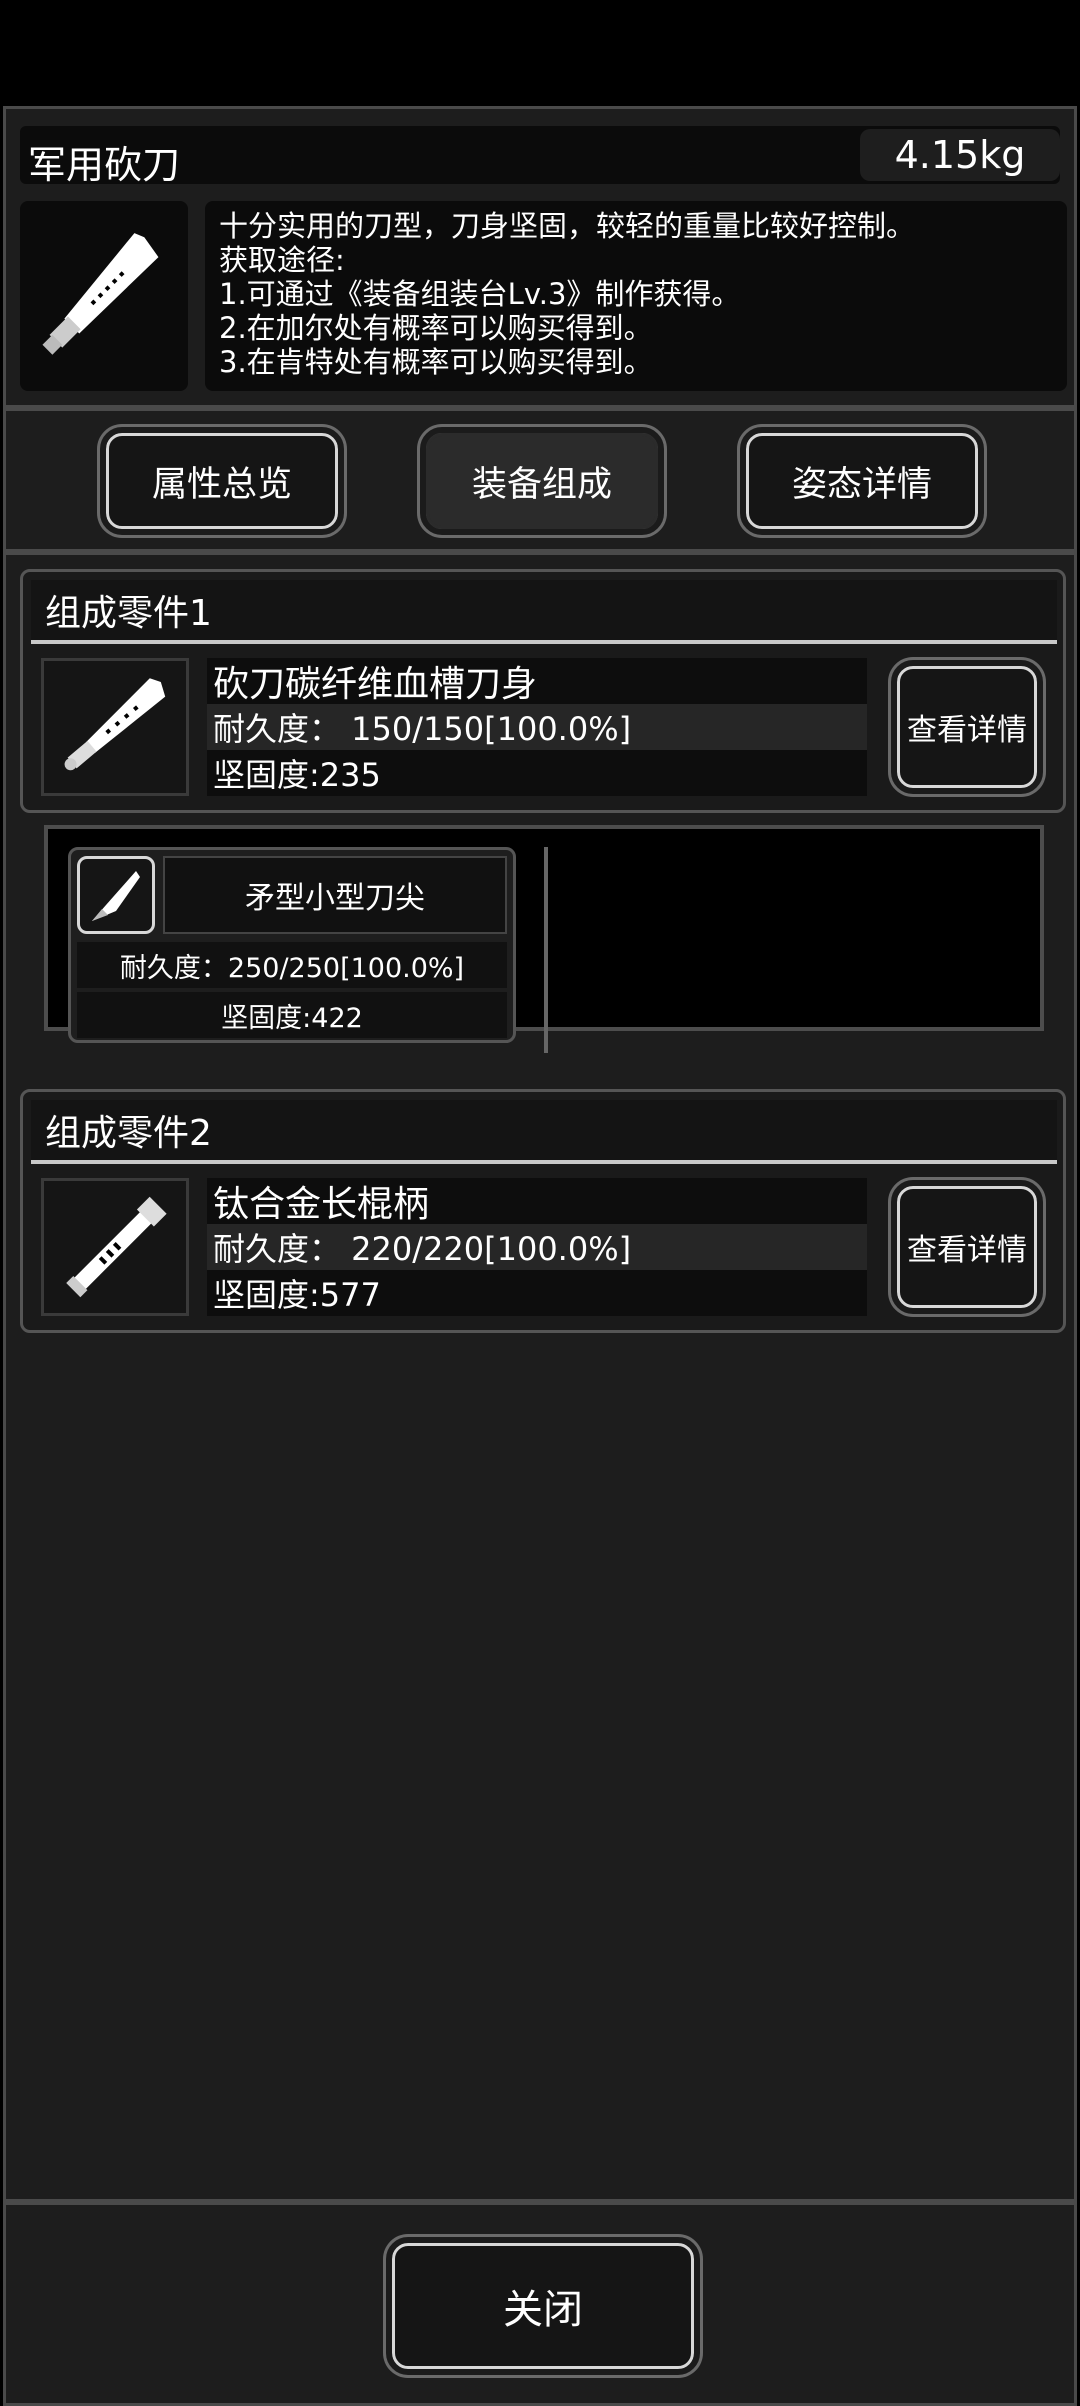 This screenshot has width=1080, height=2406. Describe the element at coordinates (544, 1130) in the screenshot. I see `part-header-2: 组成零件2` at that location.